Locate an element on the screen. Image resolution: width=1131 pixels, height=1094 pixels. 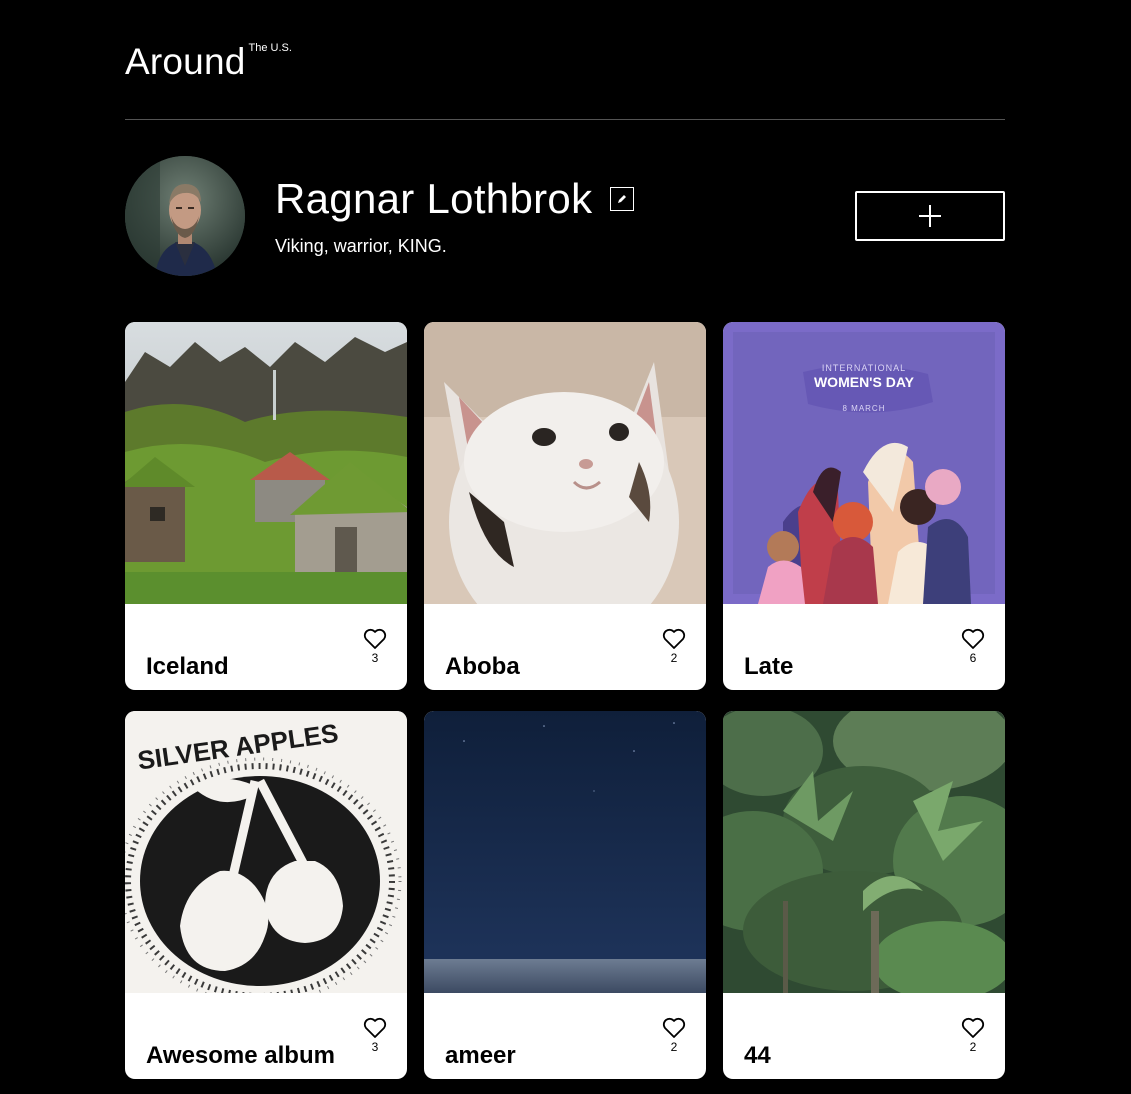
poster-line1: INTERNATIONAL is located at coordinates (864, 368).